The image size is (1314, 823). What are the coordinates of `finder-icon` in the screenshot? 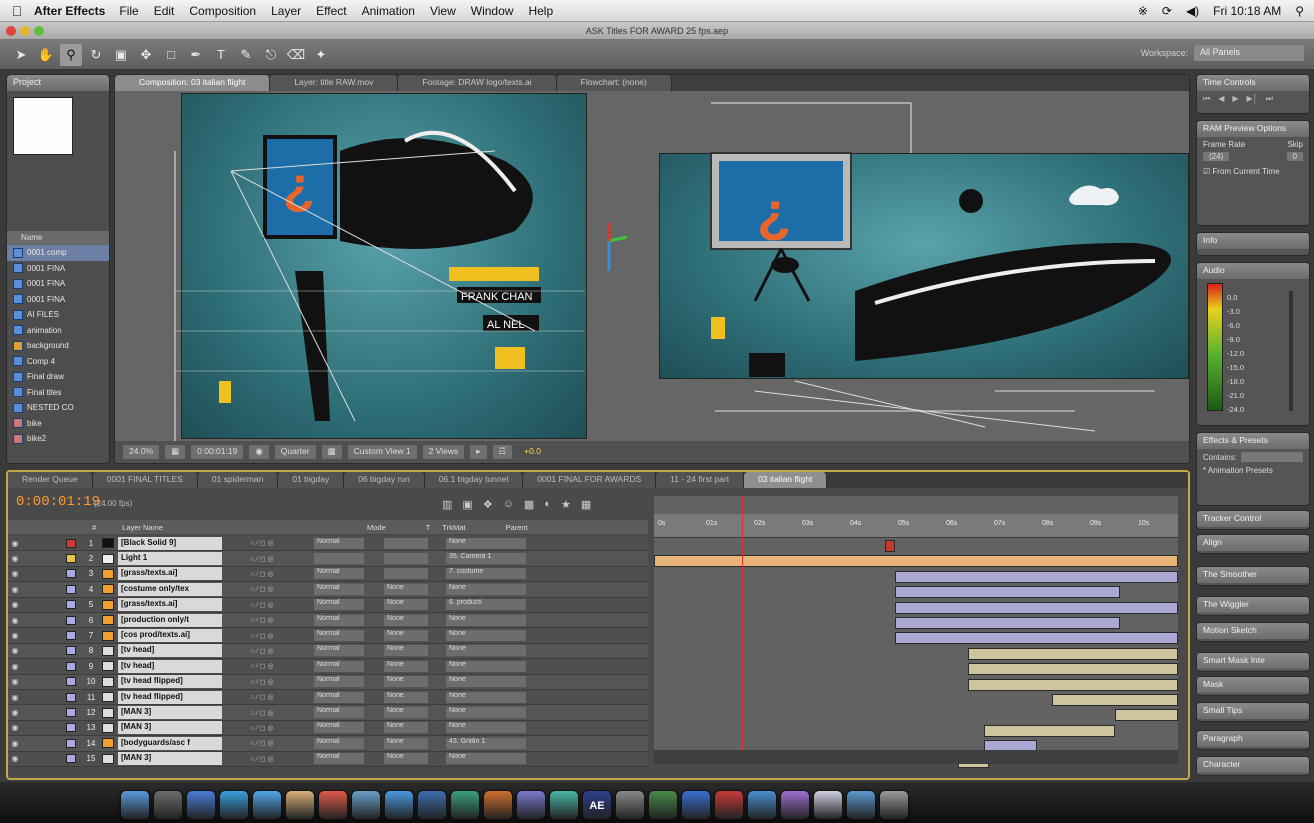 It's located at (135, 805).